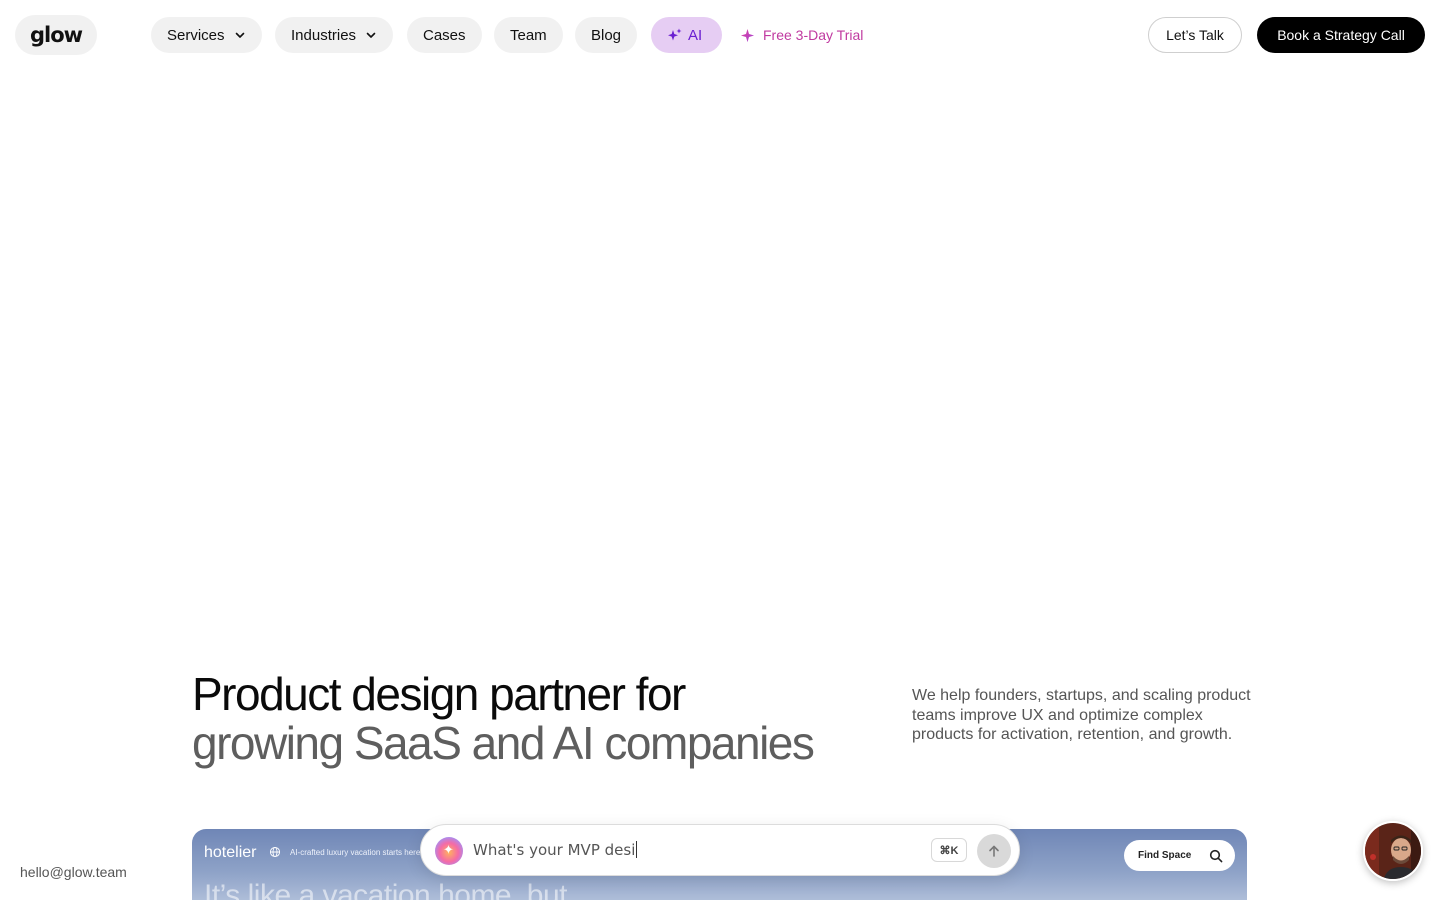 This screenshot has height=900, width=1440. I want to click on search-icon, so click(1216, 856).